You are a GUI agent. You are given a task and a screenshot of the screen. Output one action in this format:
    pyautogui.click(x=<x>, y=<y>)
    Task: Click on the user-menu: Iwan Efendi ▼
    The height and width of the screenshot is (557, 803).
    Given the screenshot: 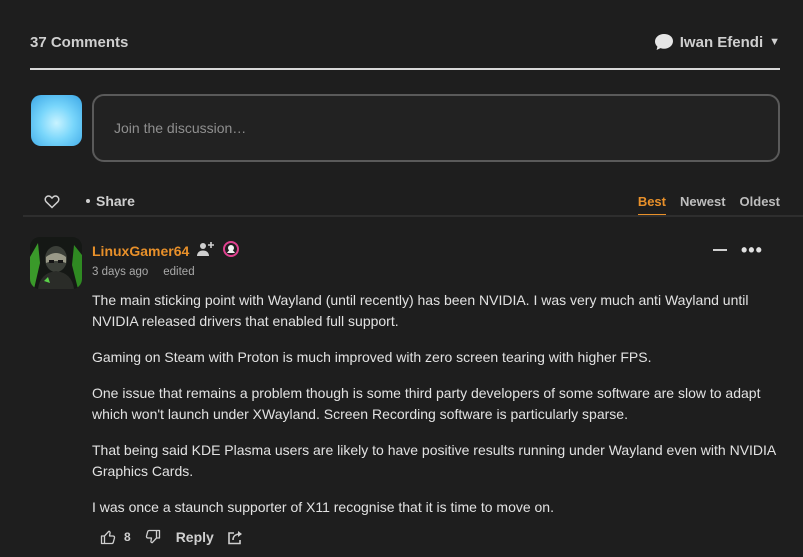 What is the action you would take?
    pyautogui.click(x=717, y=42)
    